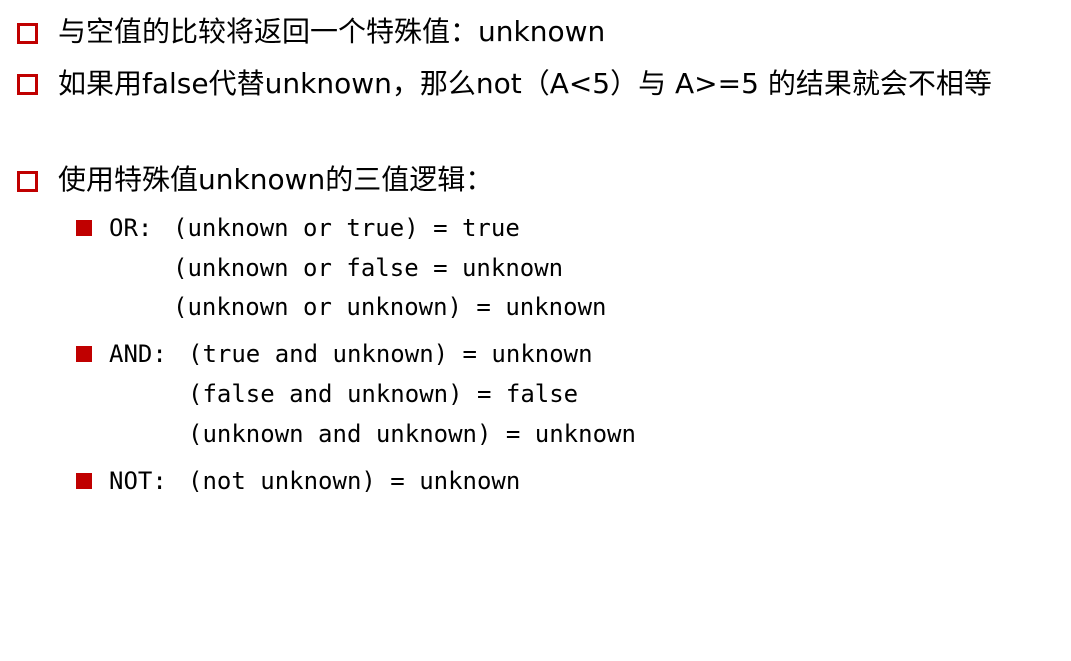 This screenshot has width=1071, height=661. Describe the element at coordinates (346, 228) in the screenshot. I see `logic-line: (unknown or true) = true` at that location.